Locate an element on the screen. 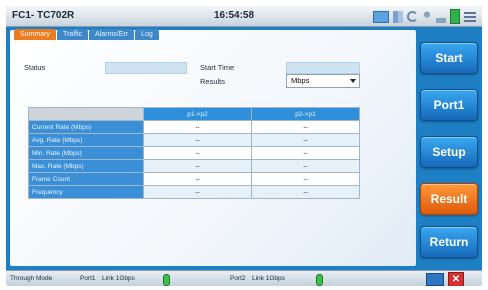  table-row: Min. Rate (Mbps) -- -- is located at coordinates (194, 153).